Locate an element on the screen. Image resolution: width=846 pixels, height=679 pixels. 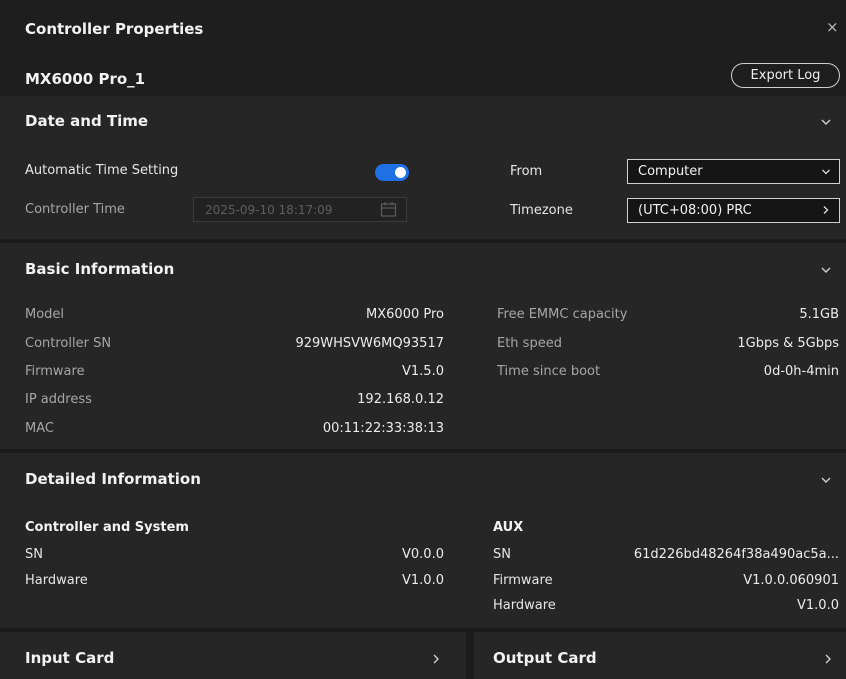
timezone-select: (UTC+08:00) PRC is located at coordinates (733, 210).